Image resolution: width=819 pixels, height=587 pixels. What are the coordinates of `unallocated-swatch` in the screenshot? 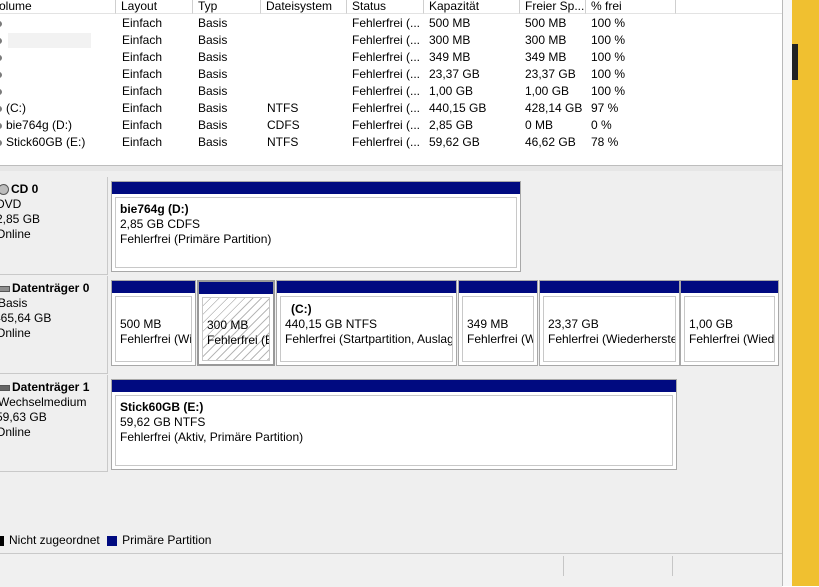 It's located at (2, 540).